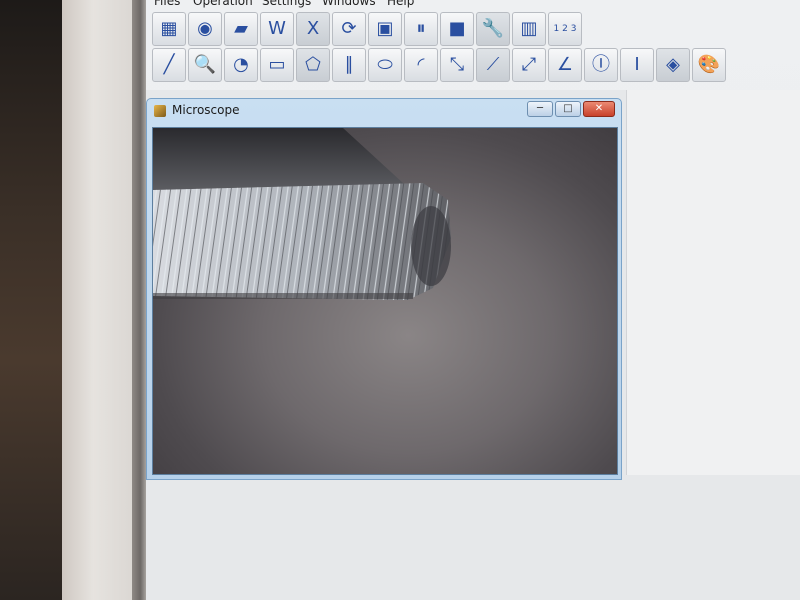 The image size is (800, 600). What do you see at coordinates (367, 30) in the screenshot?
I see `toolbar-top: ▦ ◉ ▰ W X ⟳ ▣ ⏸ ■ 🔧 ▥ 1 2 3` at bounding box center [367, 30].